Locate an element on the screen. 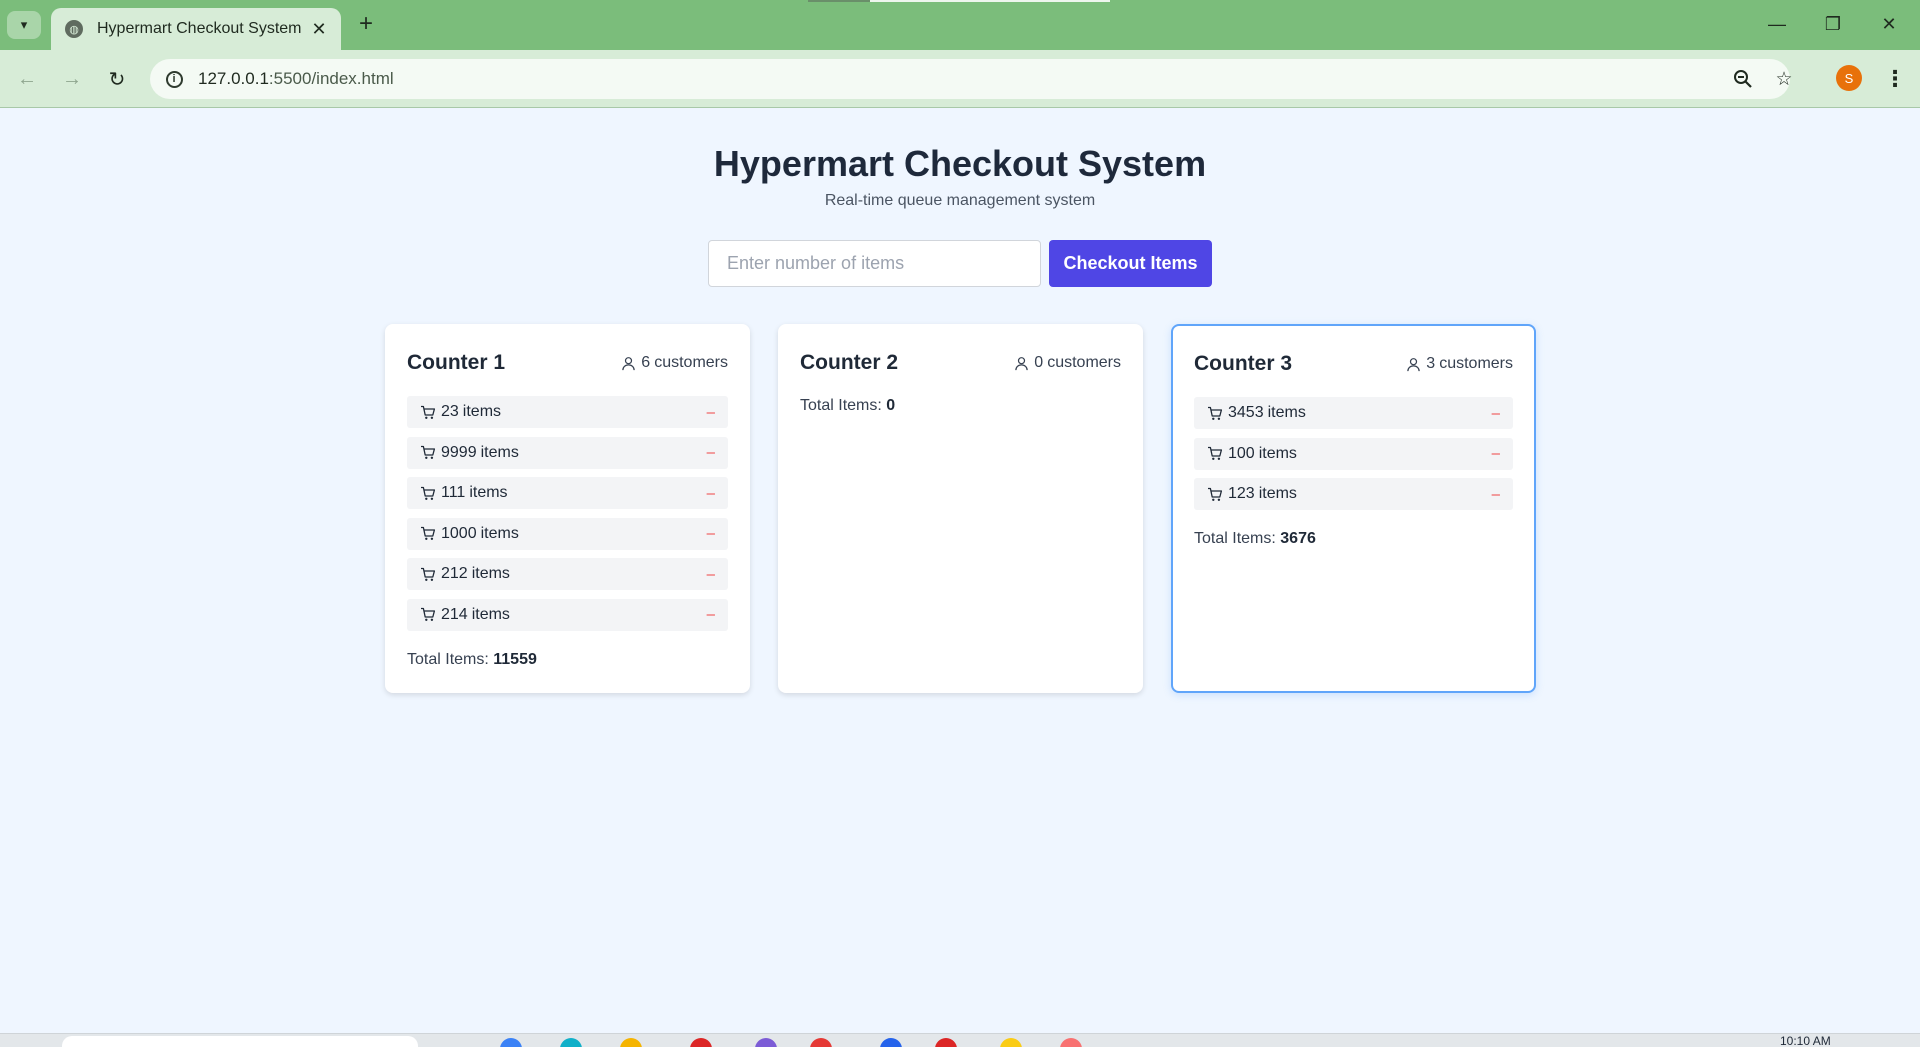 The height and width of the screenshot is (1047, 1920). customer-count-value: 0 is located at coordinates (1039, 362).